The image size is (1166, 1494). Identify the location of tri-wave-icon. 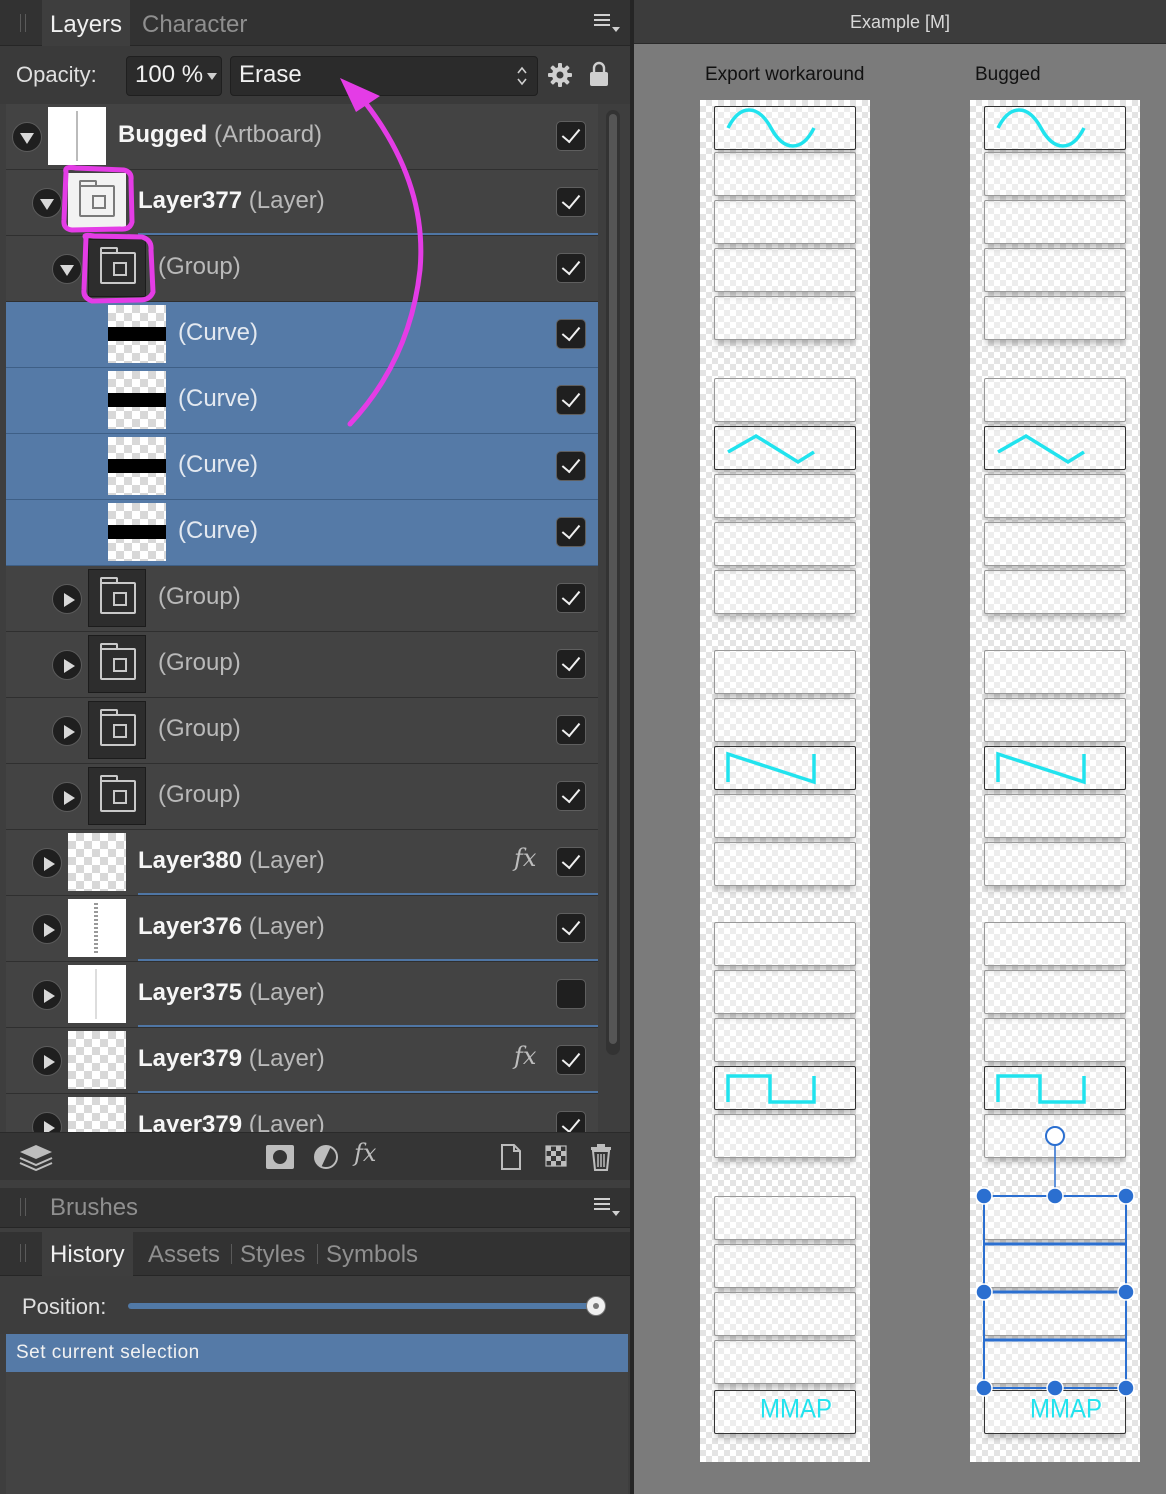
(771, 449).